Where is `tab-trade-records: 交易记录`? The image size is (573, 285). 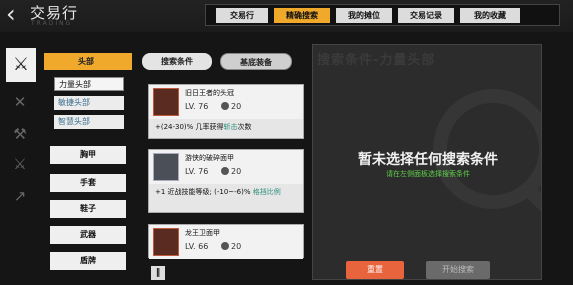
tab-trade-records: 交易记录 is located at coordinates (426, 15).